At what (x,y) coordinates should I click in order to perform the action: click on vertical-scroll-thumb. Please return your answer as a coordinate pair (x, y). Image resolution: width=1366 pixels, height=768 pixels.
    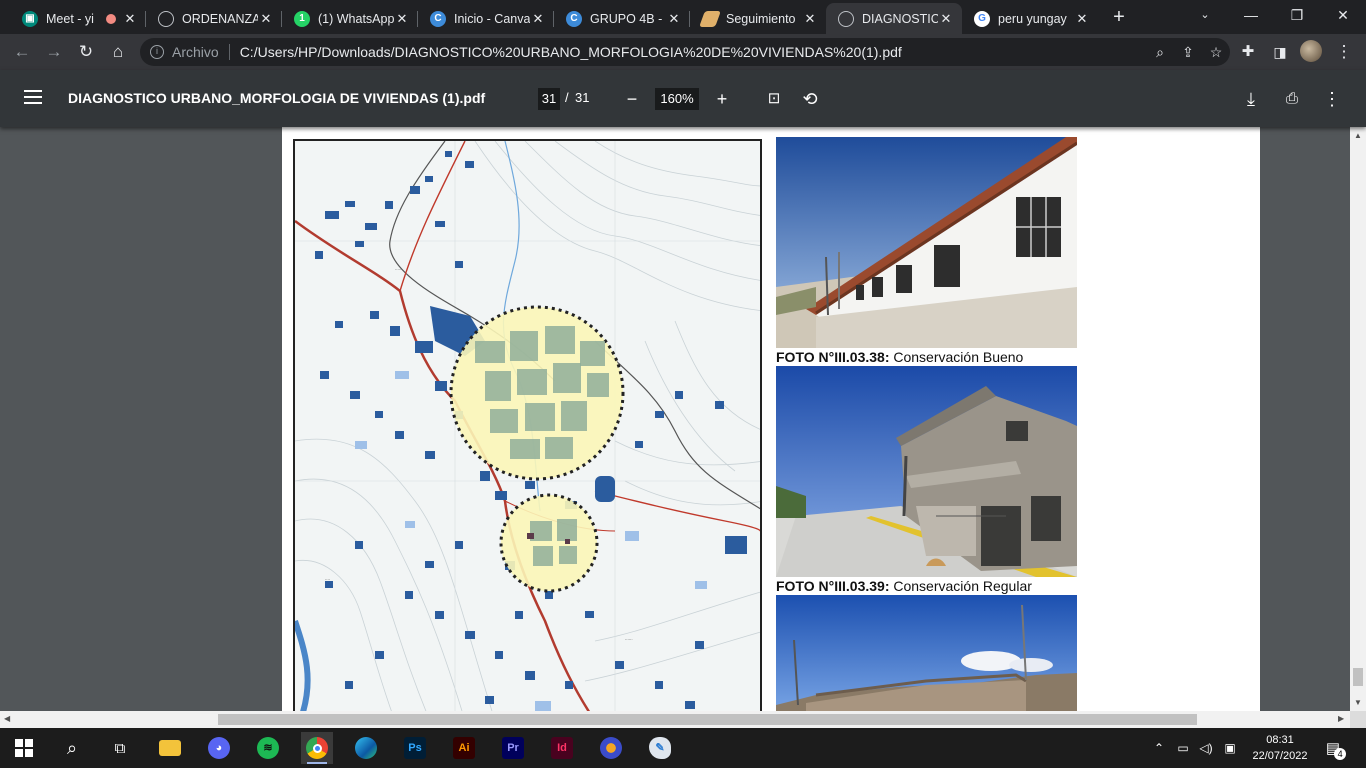
    Looking at the image, I should click on (1358, 677).